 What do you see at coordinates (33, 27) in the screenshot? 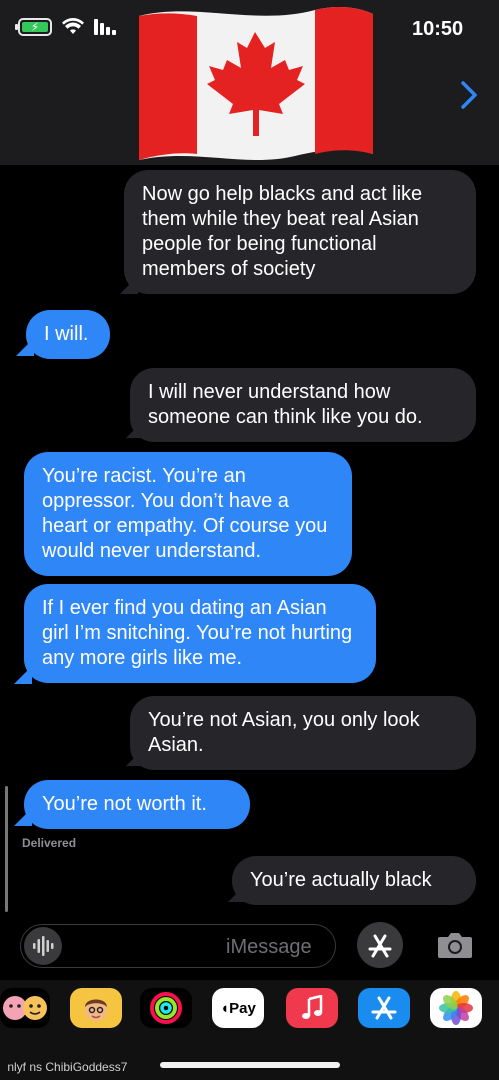
I see `battery-icon: ⚡` at bounding box center [33, 27].